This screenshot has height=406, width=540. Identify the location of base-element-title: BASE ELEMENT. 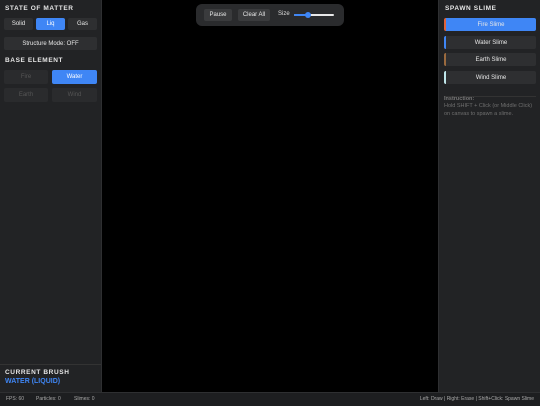
(34, 60).